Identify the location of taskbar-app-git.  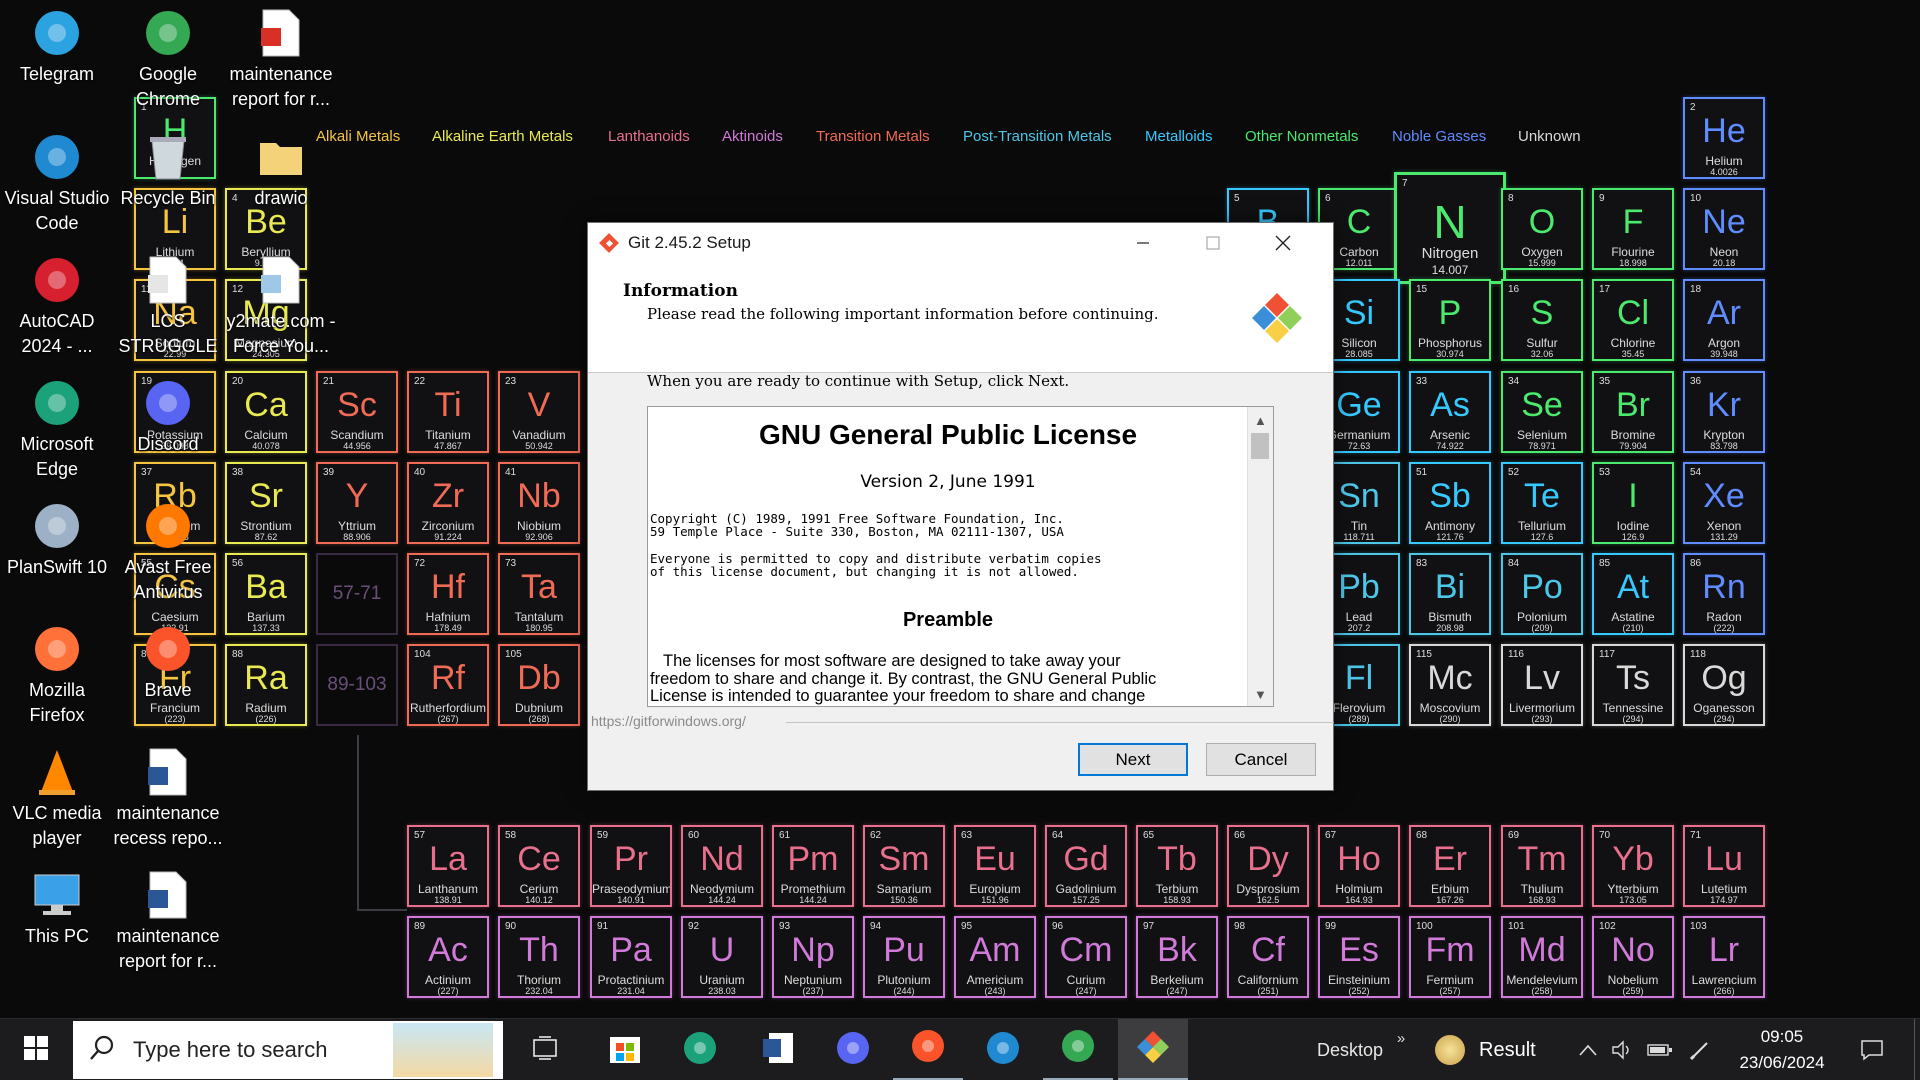
(1153, 1049).